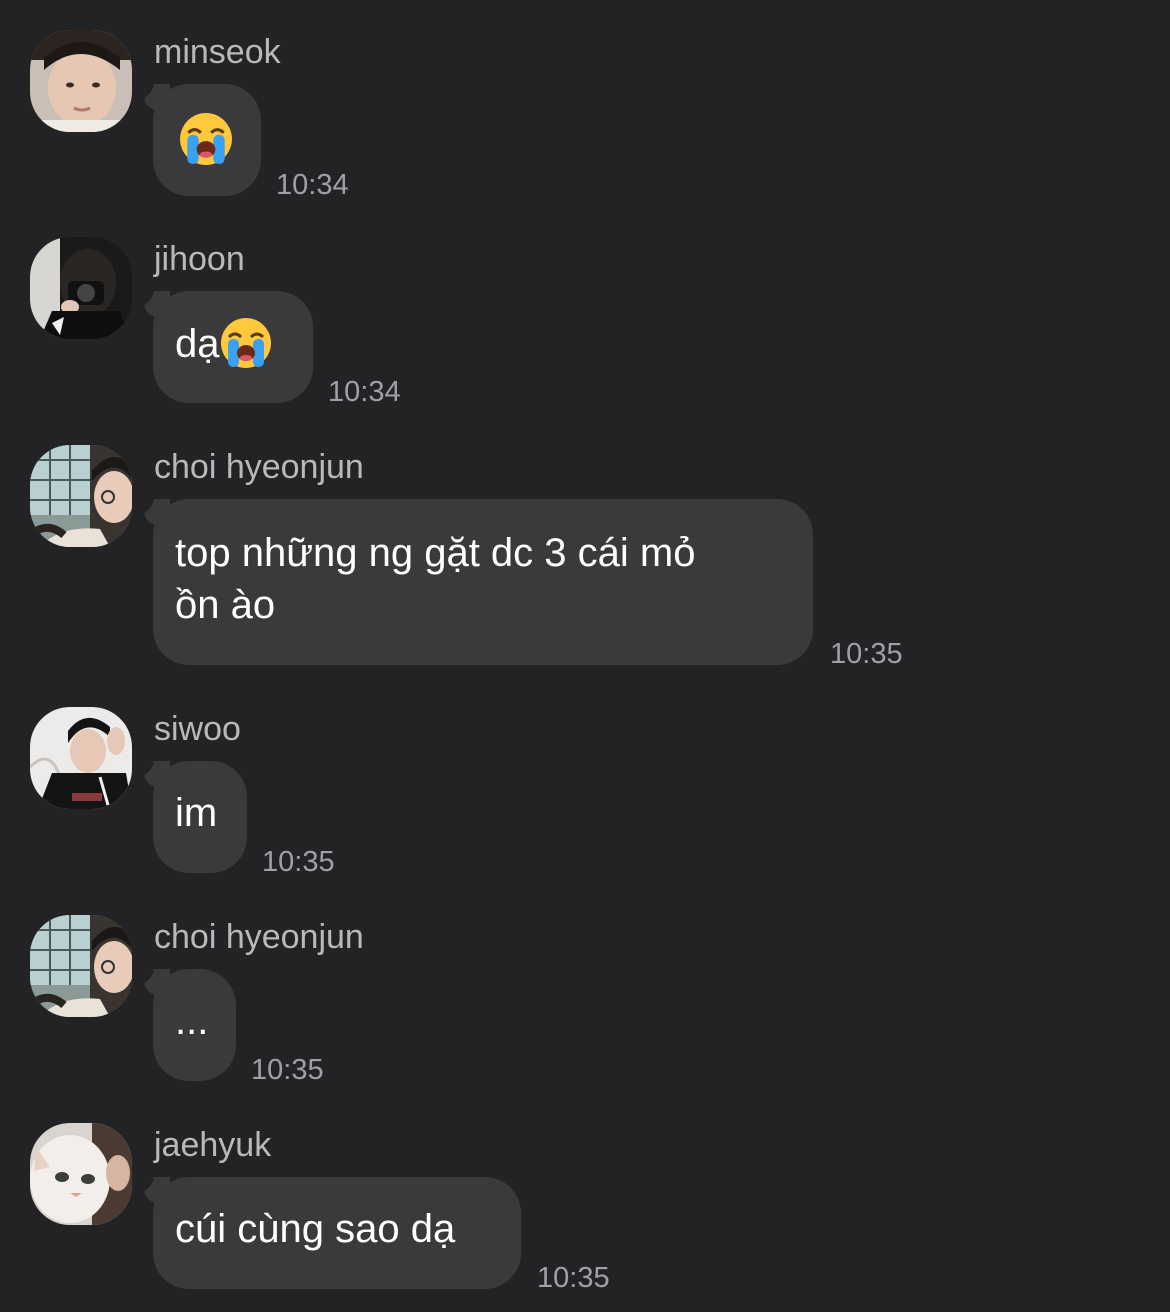 The width and height of the screenshot is (1170, 1312). What do you see at coordinates (217, 52) in the screenshot?
I see `sender-name: minseok` at bounding box center [217, 52].